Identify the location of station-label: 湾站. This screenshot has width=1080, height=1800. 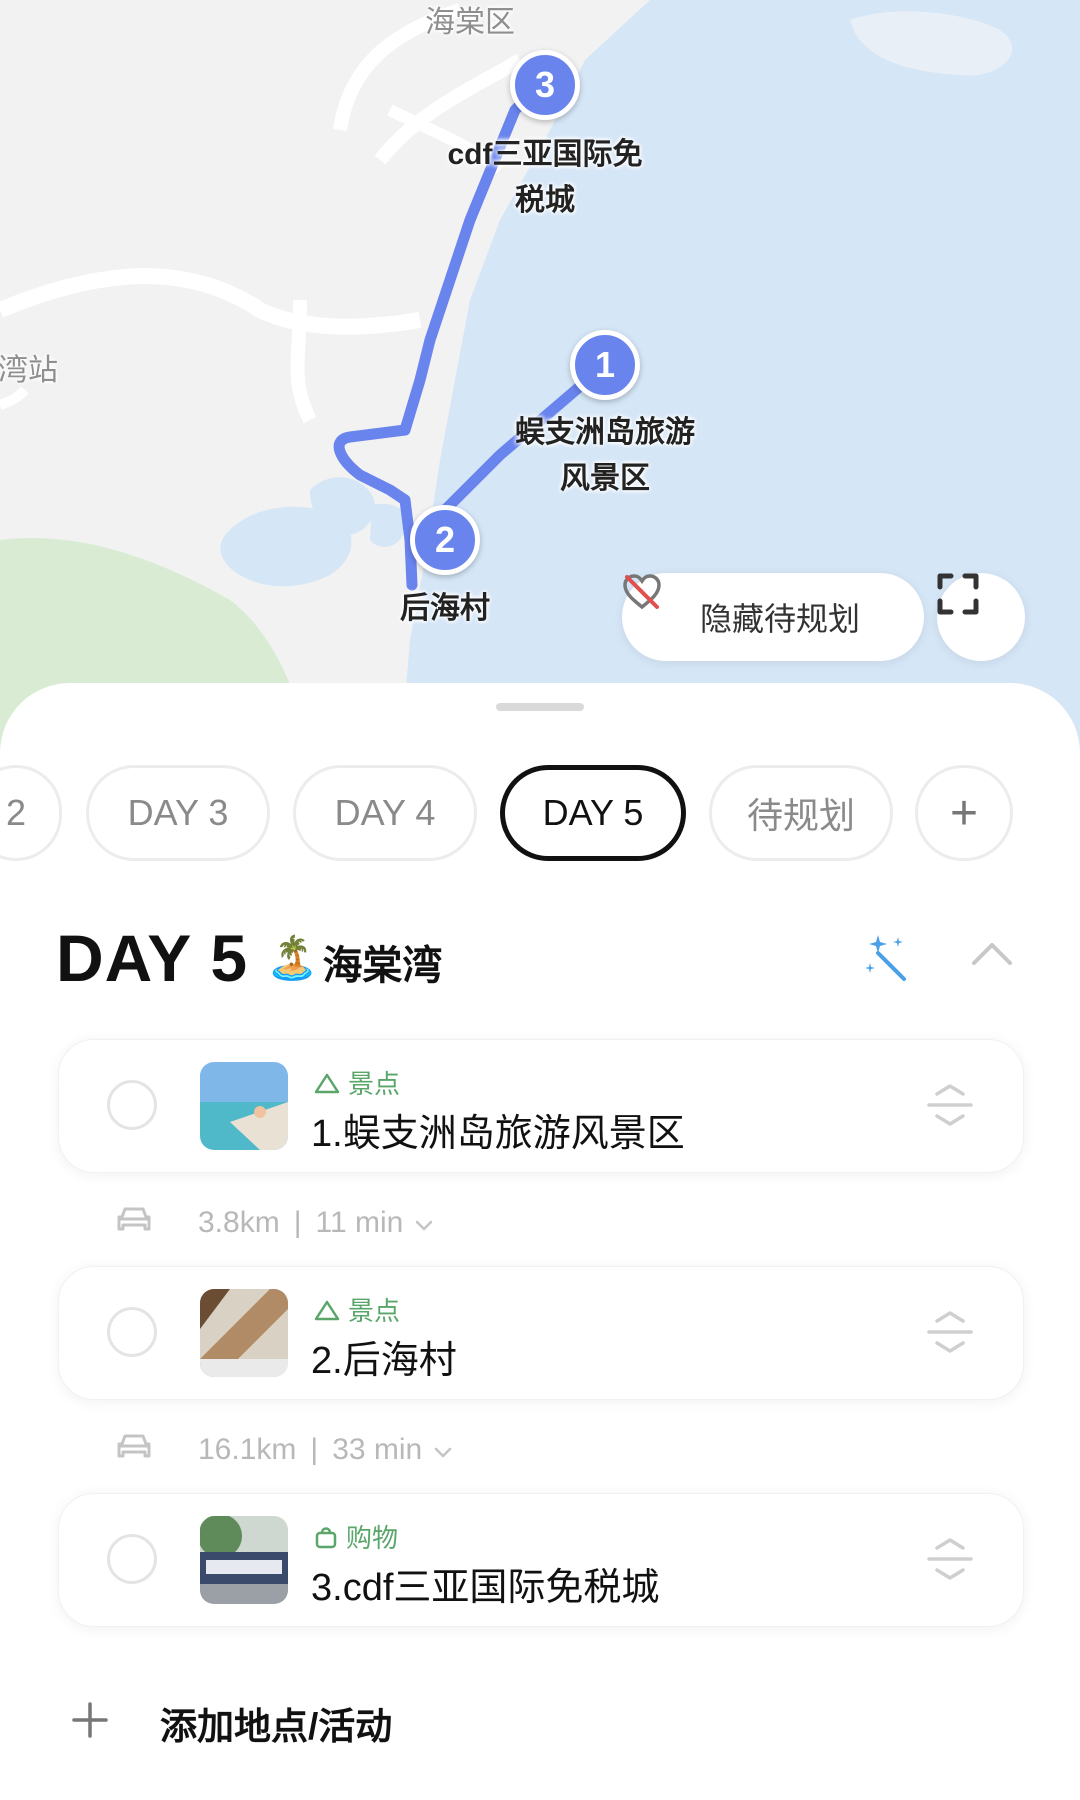
(29, 370).